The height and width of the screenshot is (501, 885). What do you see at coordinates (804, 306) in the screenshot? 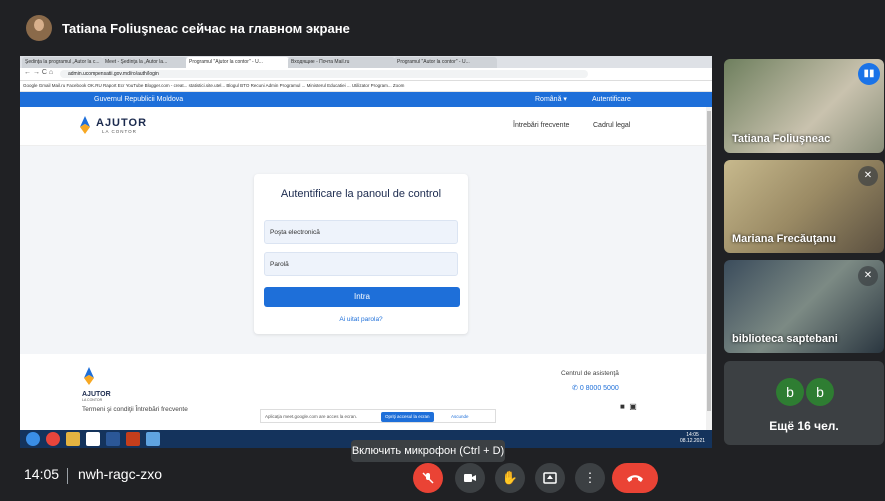
I see `participant-tile: ✕ biblioteca saptebani` at bounding box center [804, 306].